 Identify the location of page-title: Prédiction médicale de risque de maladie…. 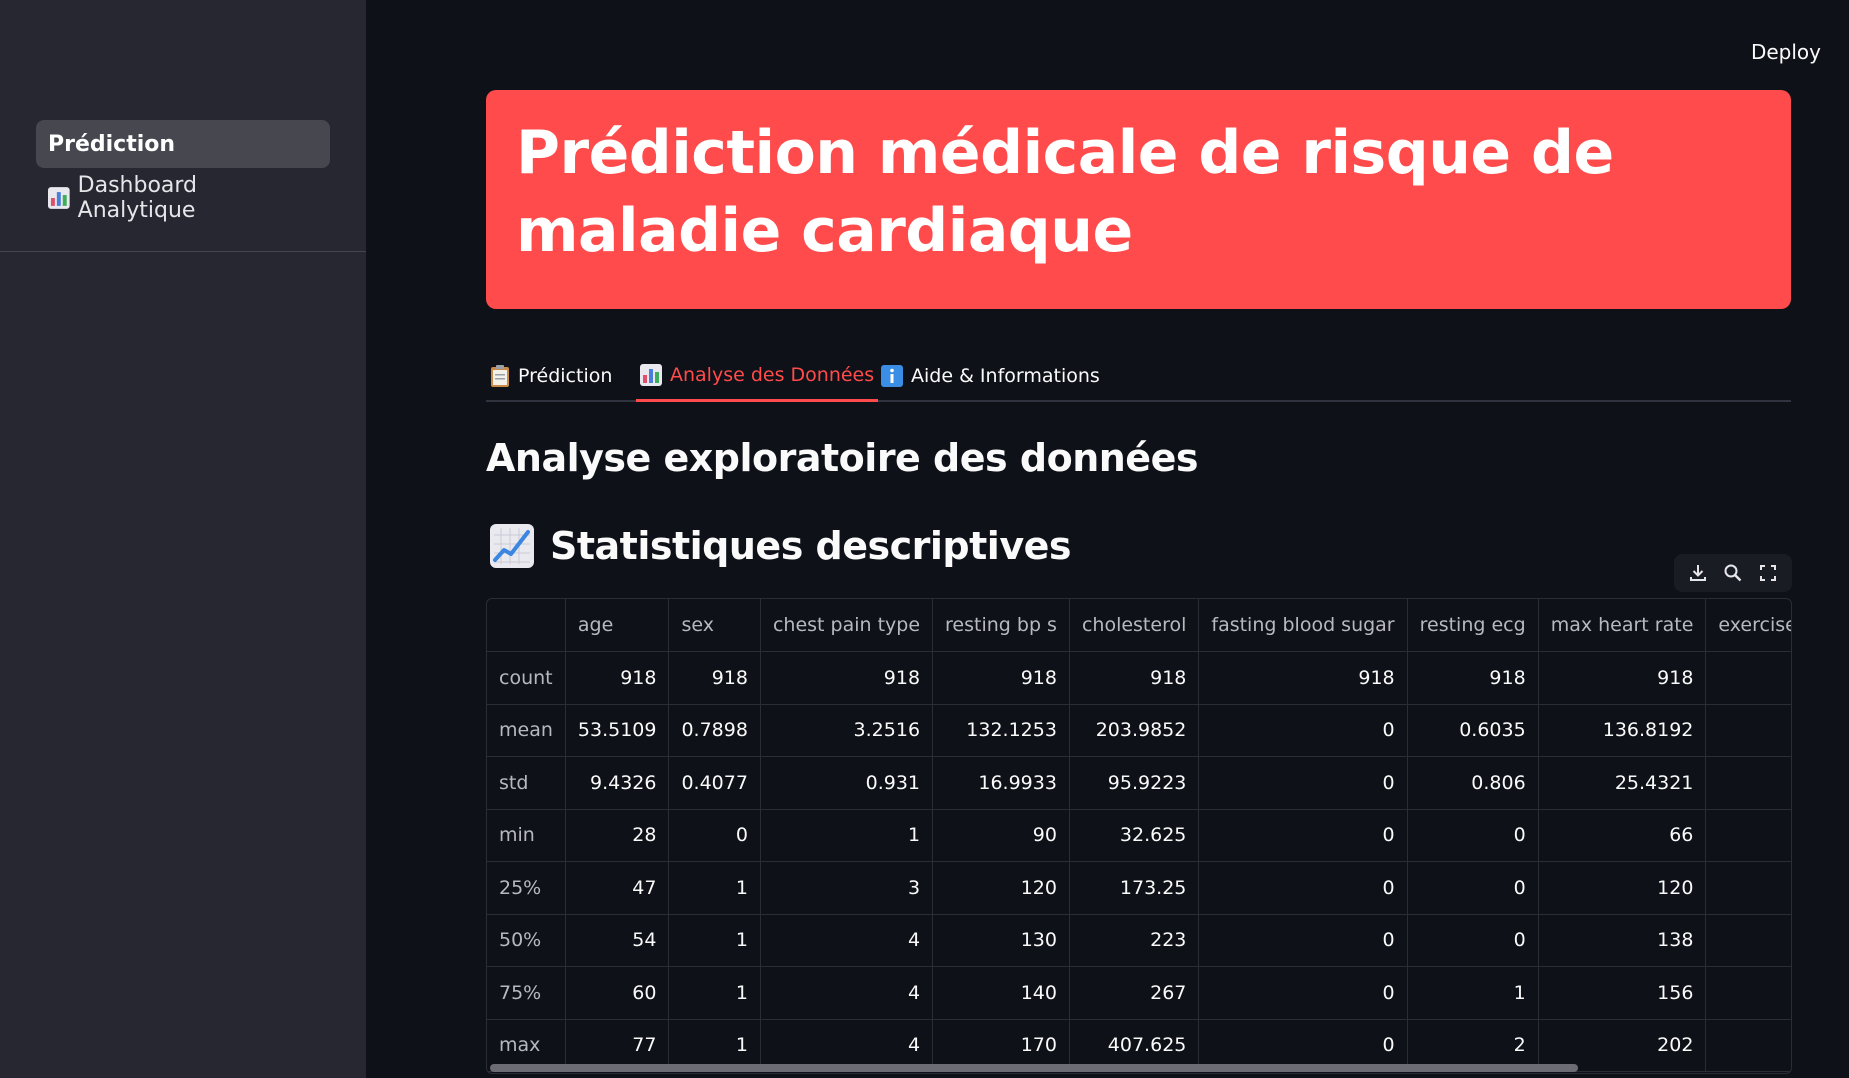
(1065, 192).